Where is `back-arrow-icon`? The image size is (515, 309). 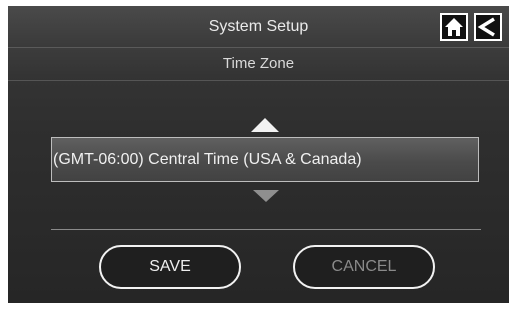
back-arrow-icon is located at coordinates (486, 27).